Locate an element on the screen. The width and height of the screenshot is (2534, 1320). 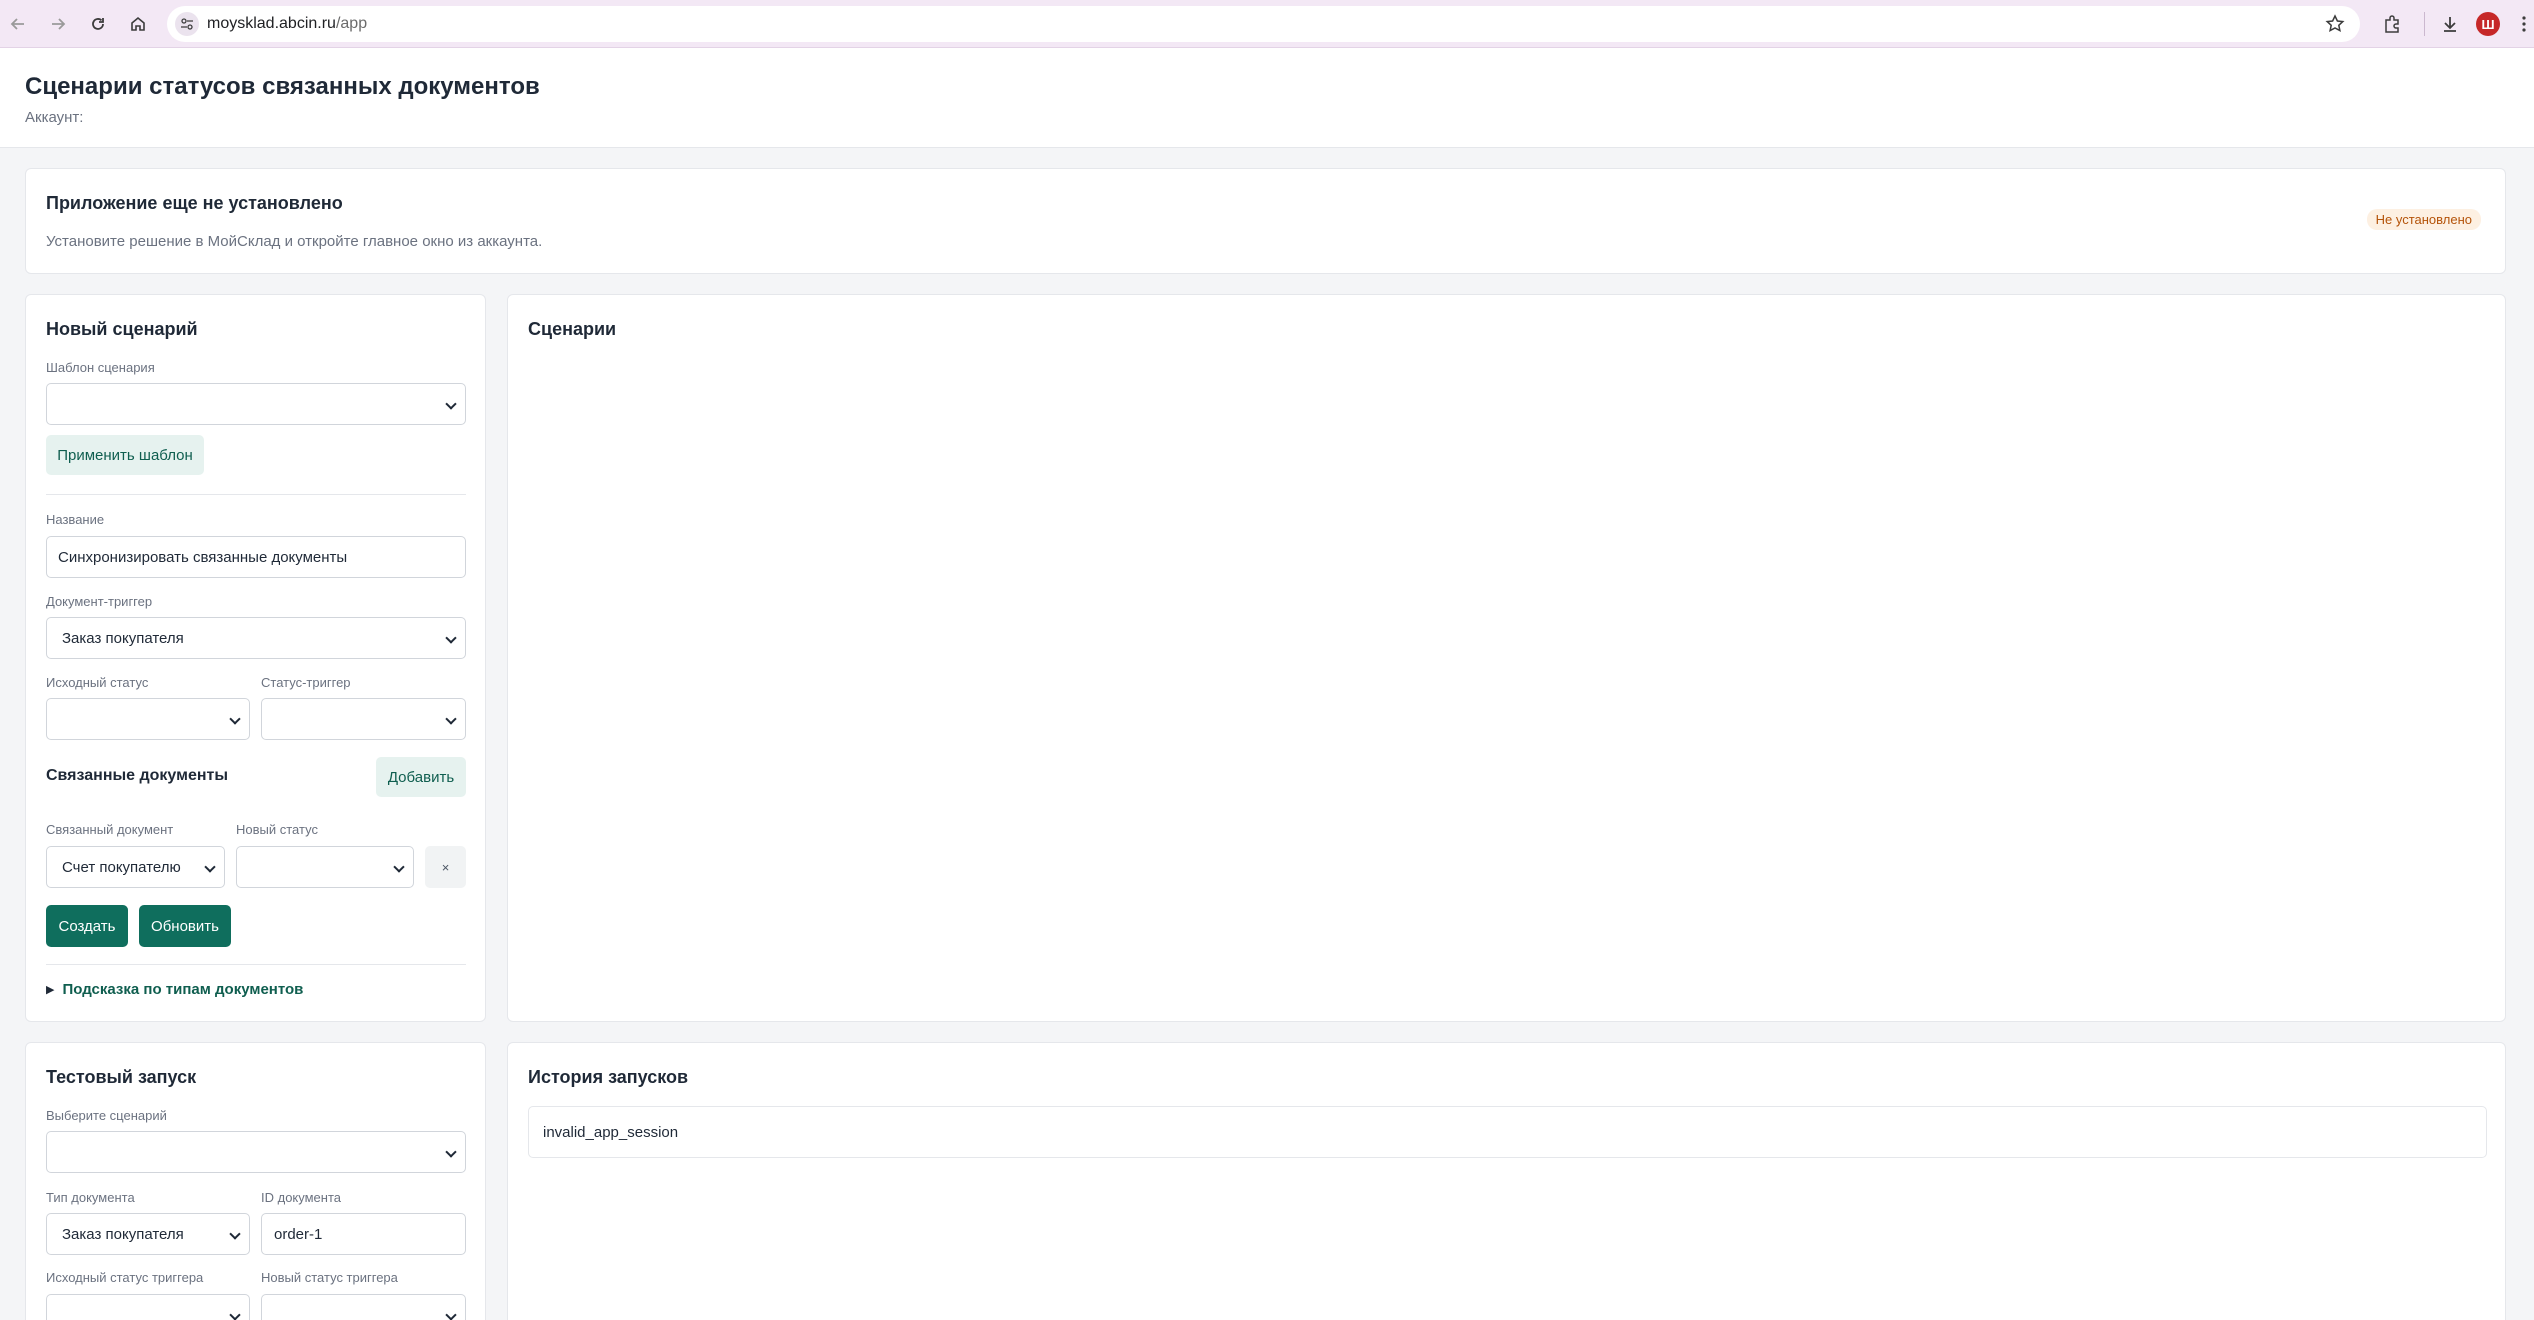
bookmark-star-icon is located at coordinates (2335, 24).